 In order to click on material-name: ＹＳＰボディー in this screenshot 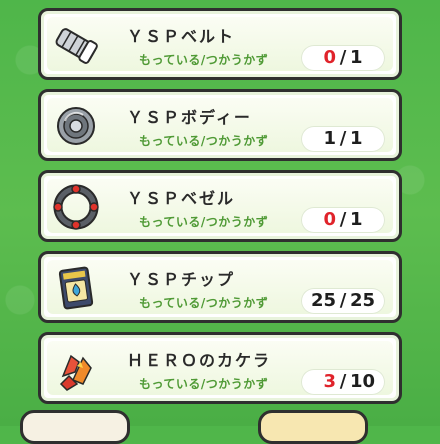, I will do `click(189, 117)`.